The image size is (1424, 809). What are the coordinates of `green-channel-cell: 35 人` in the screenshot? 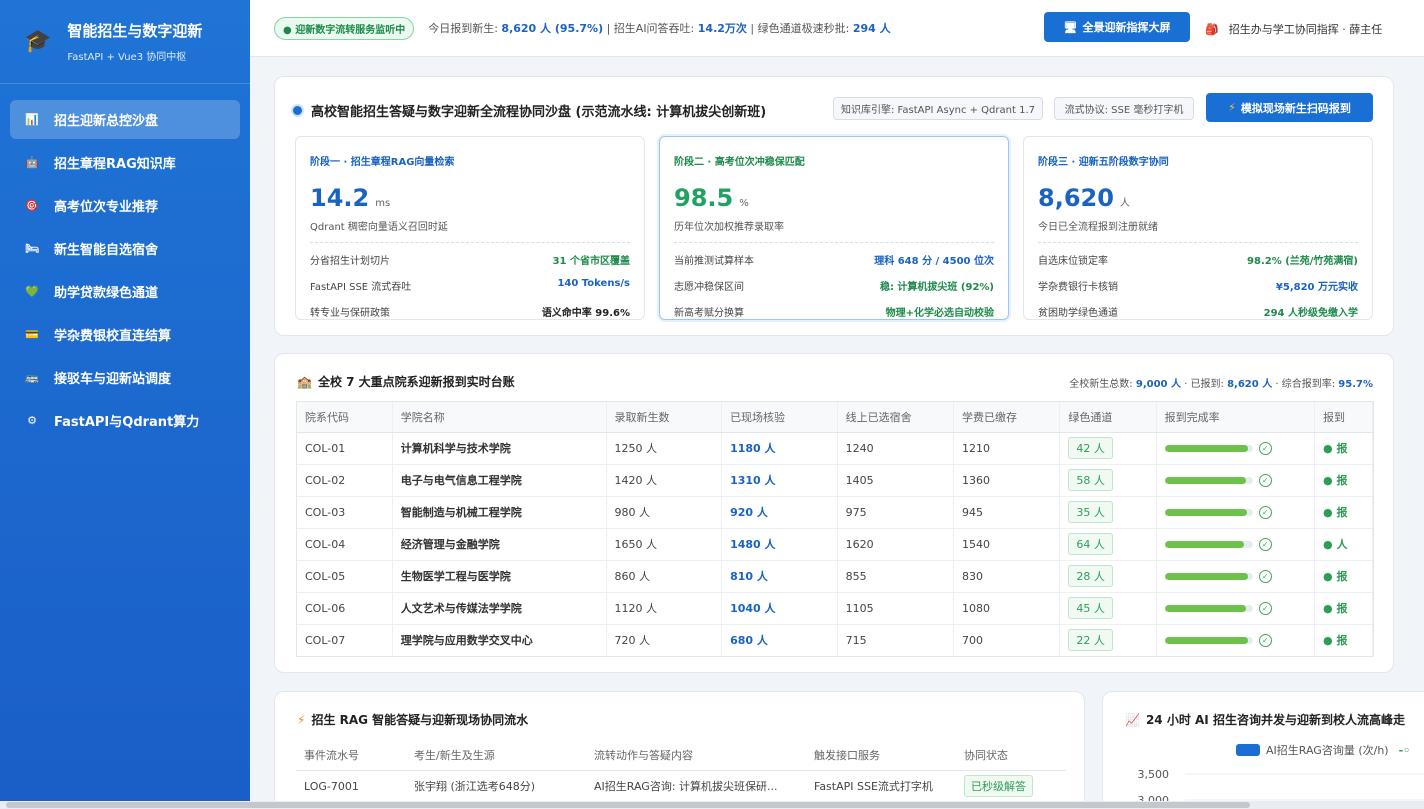 It's located at (1108, 512).